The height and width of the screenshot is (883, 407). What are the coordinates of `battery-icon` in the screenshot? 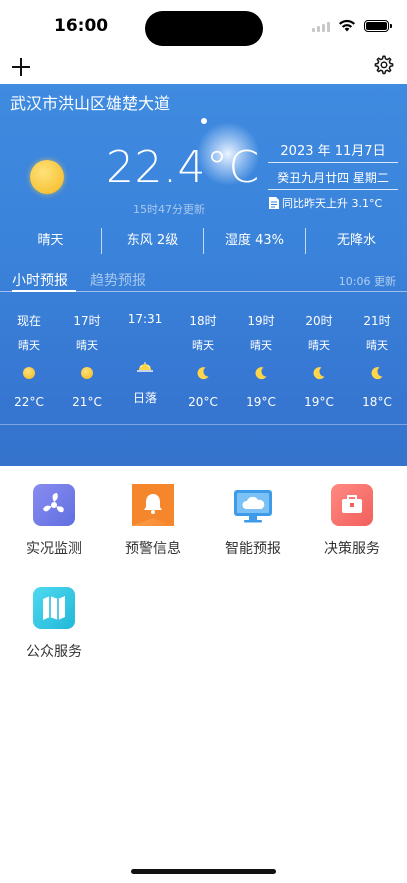 It's located at (378, 25).